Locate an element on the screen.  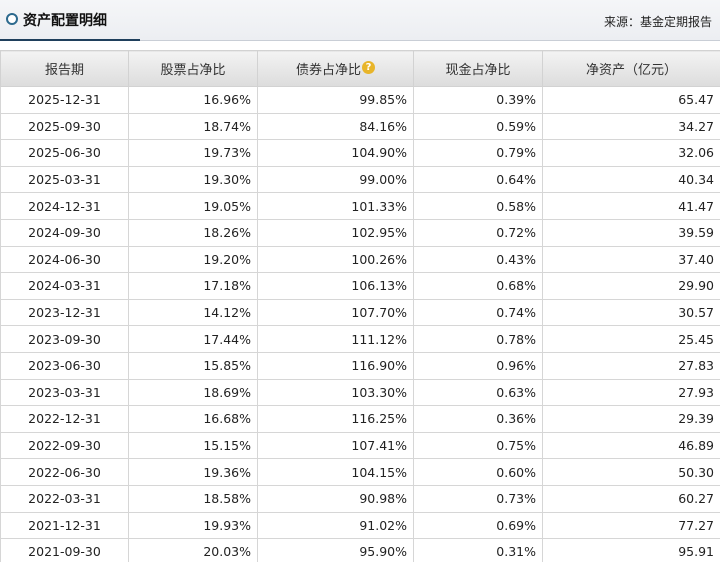
cell-period: 2024-03-31 is located at coordinates (64, 286).